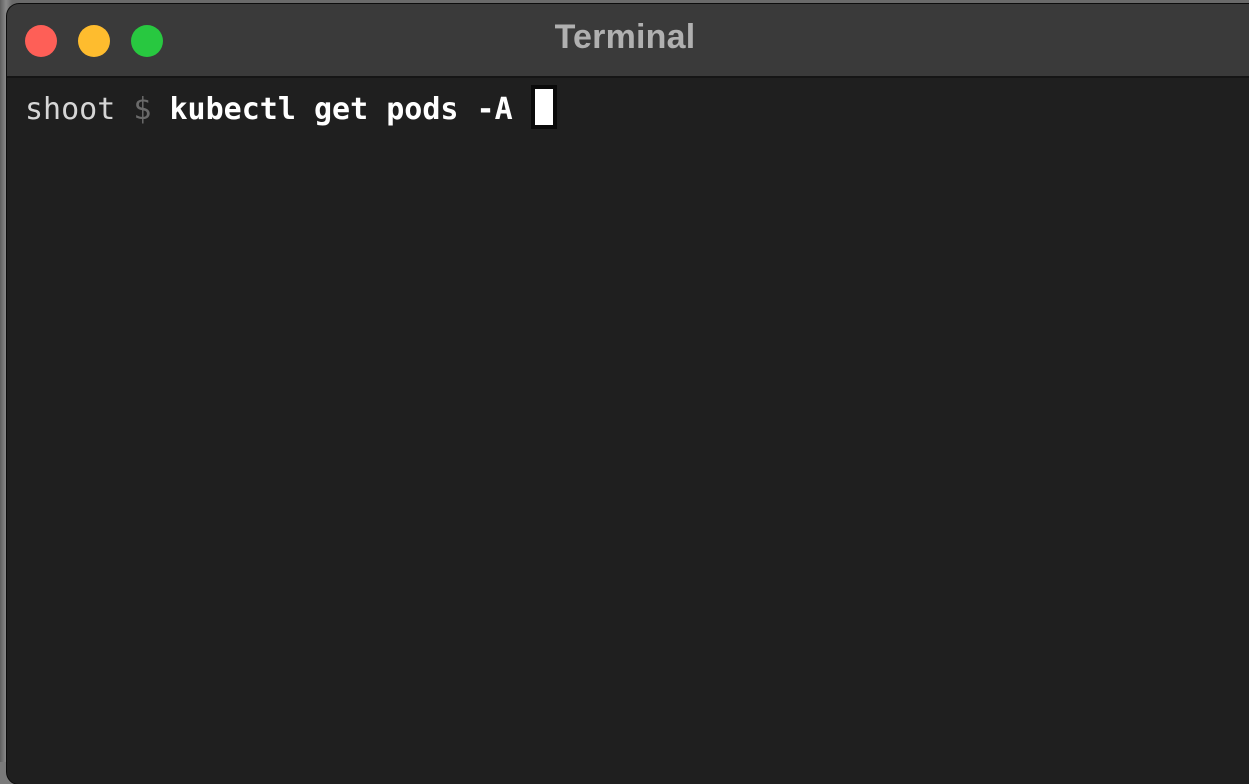  Describe the element at coordinates (543, 107) in the screenshot. I see `text-cursor` at that location.